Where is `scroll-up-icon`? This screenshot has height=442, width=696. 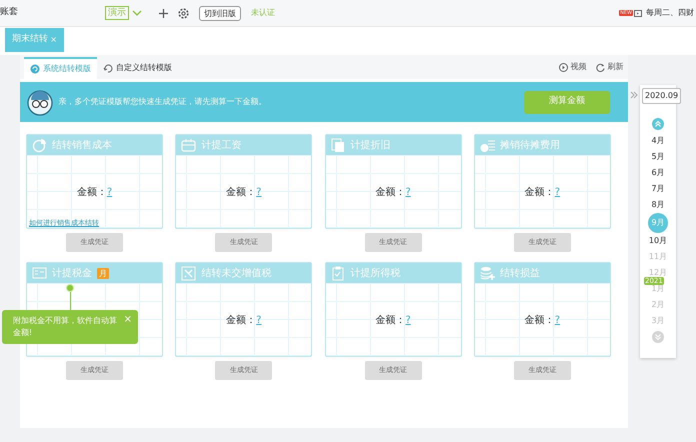 scroll-up-icon is located at coordinates (658, 124).